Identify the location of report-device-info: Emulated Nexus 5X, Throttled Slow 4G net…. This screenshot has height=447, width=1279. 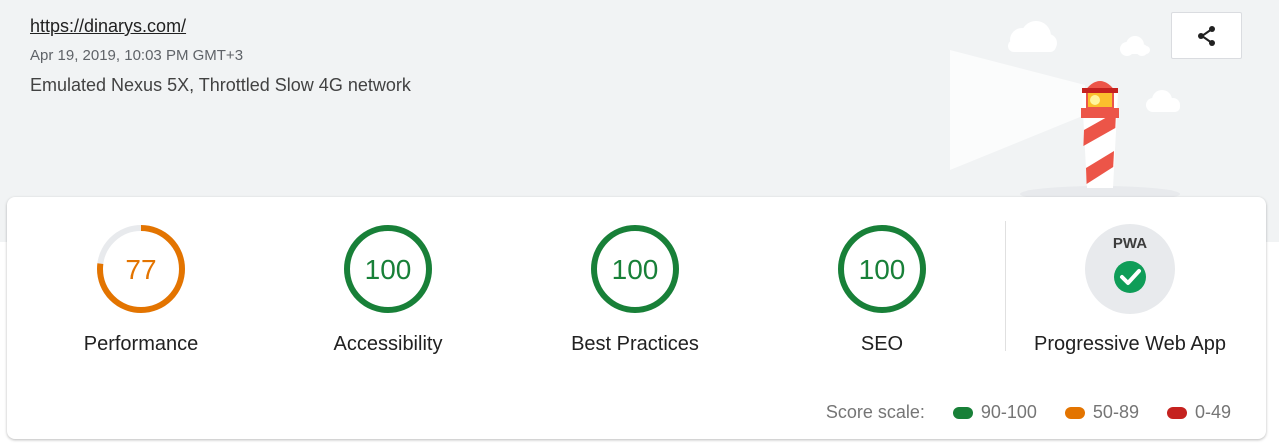
(220, 85).